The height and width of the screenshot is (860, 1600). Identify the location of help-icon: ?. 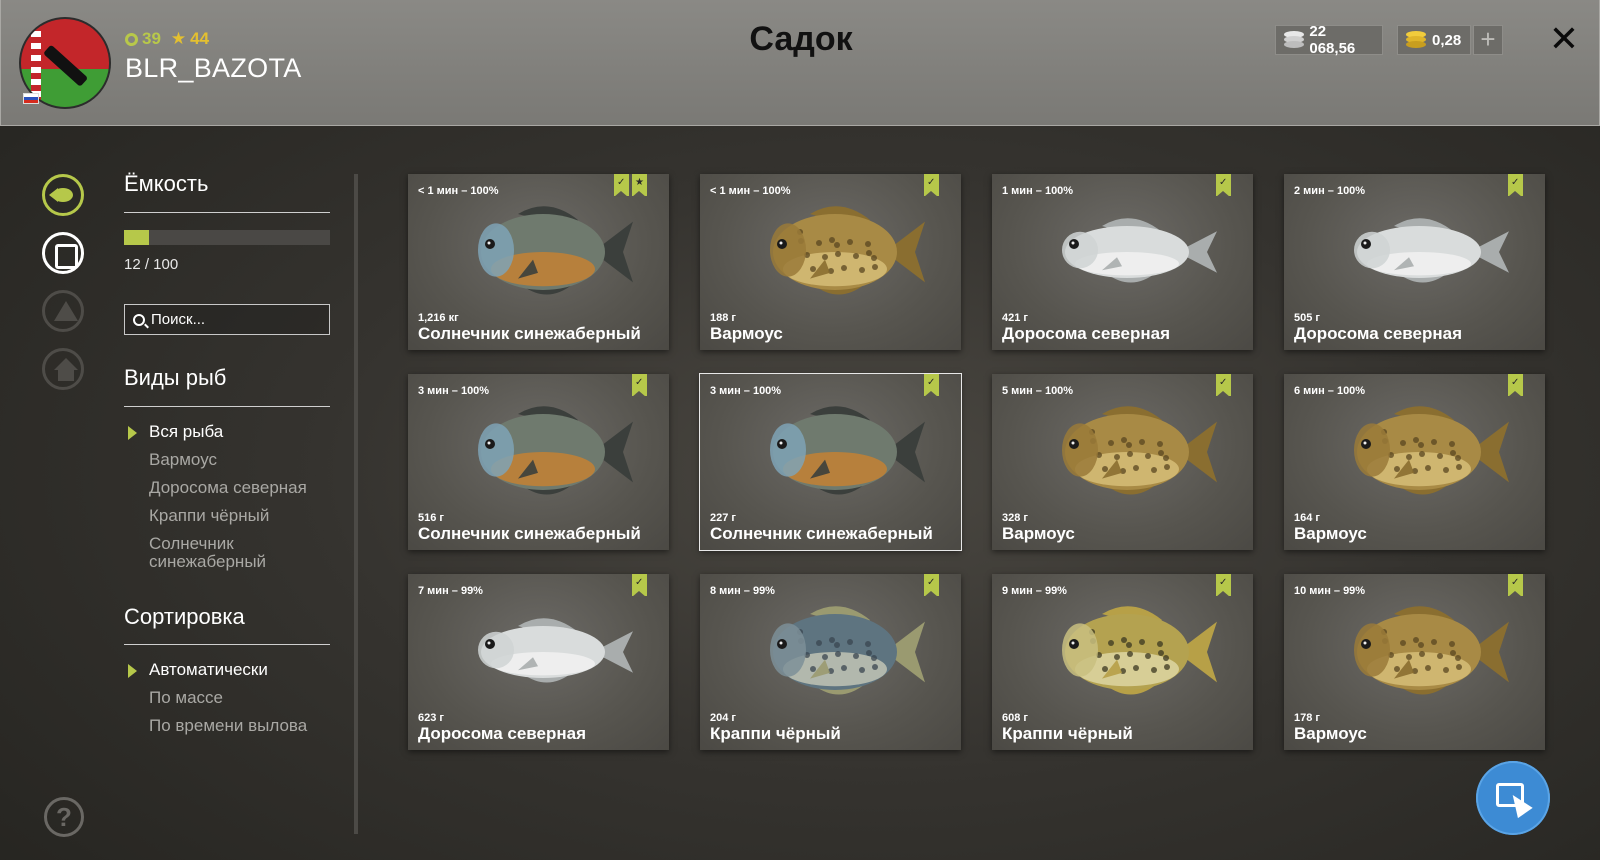
(64, 817).